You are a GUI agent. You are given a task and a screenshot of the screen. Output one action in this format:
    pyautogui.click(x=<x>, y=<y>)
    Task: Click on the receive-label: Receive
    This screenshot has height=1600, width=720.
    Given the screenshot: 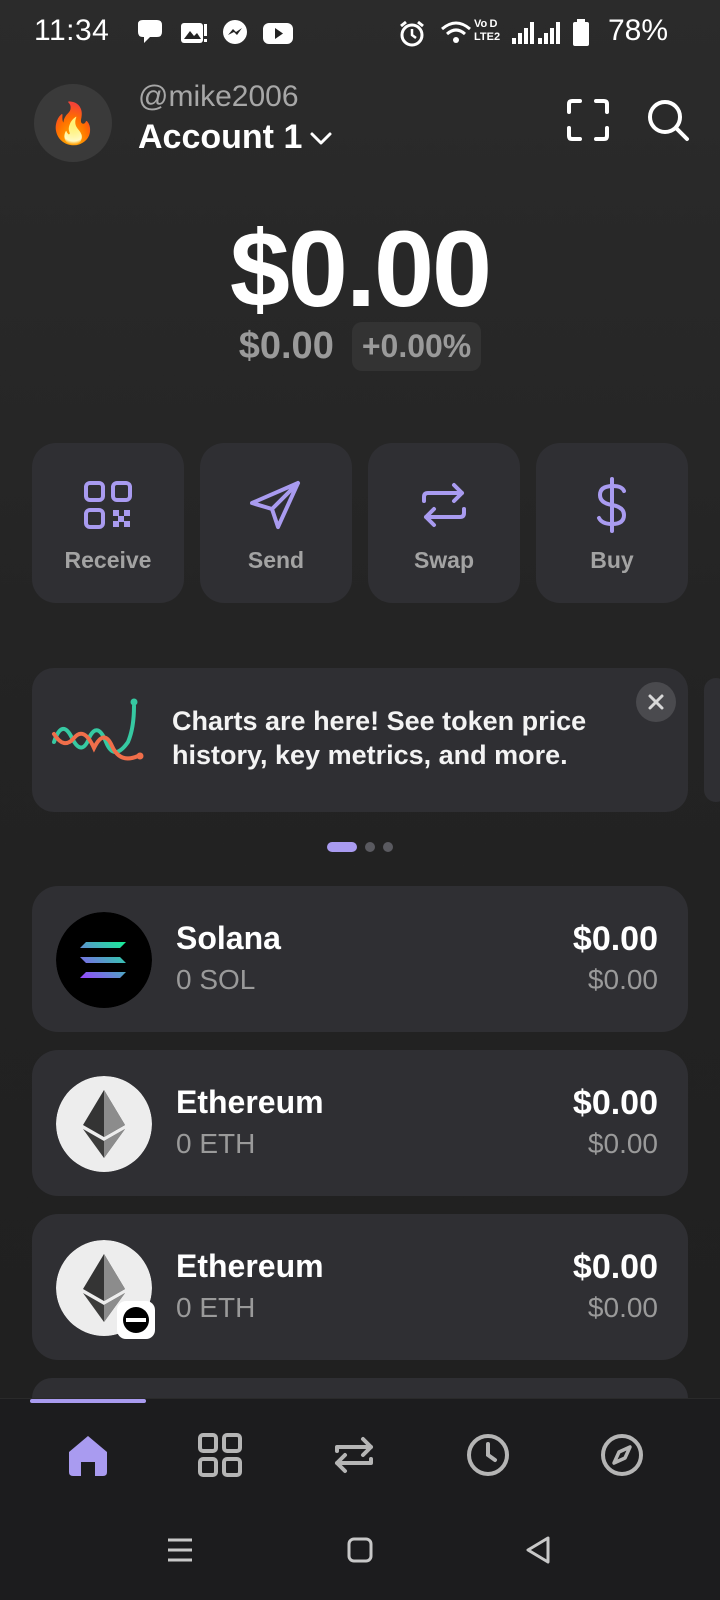 What is the action you would take?
    pyautogui.click(x=108, y=560)
    